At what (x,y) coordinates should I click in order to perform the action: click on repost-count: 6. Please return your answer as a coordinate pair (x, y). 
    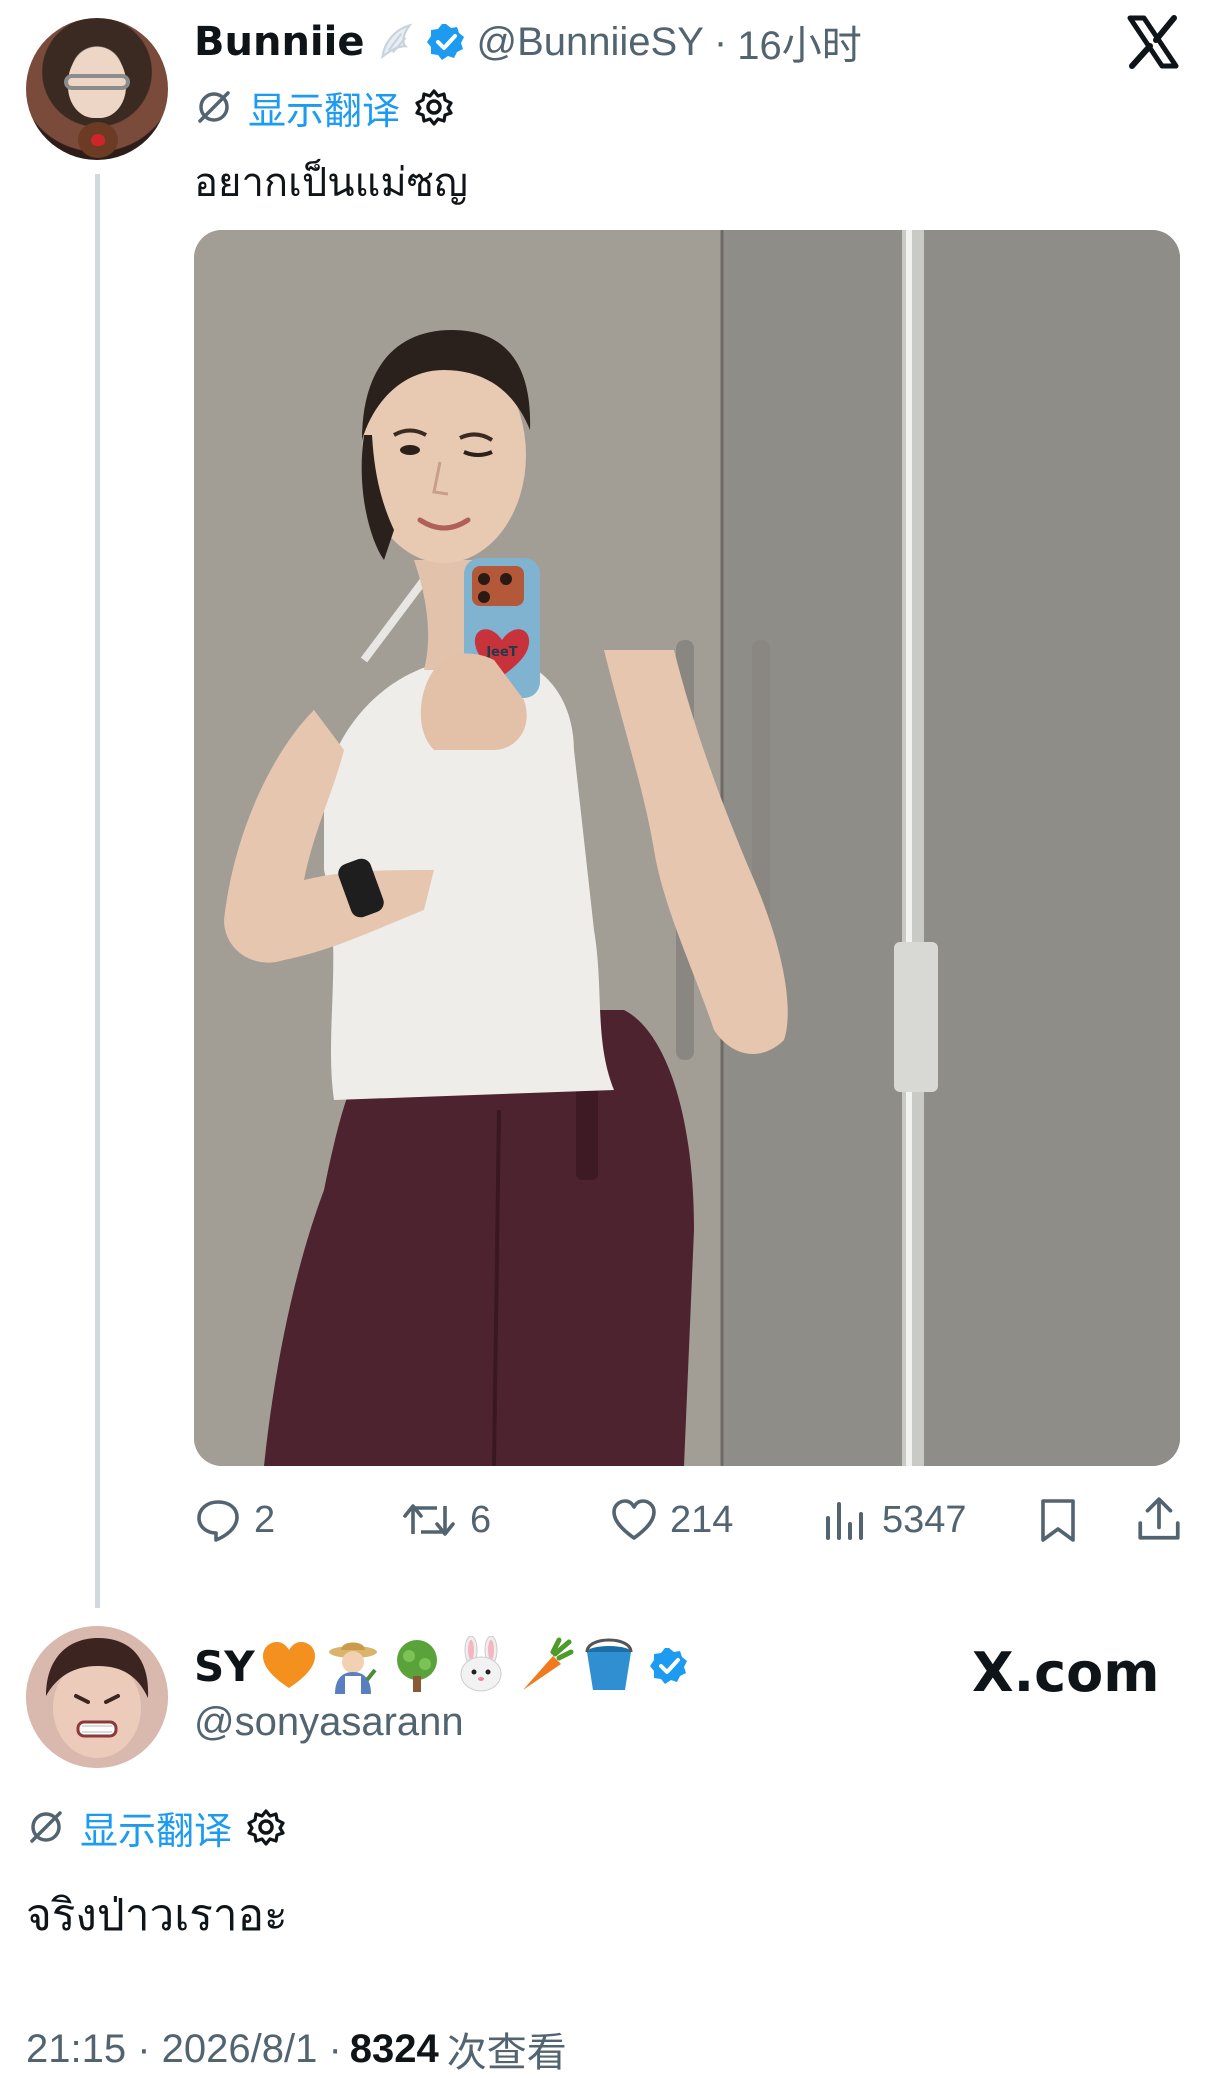
    Looking at the image, I should click on (481, 1519).